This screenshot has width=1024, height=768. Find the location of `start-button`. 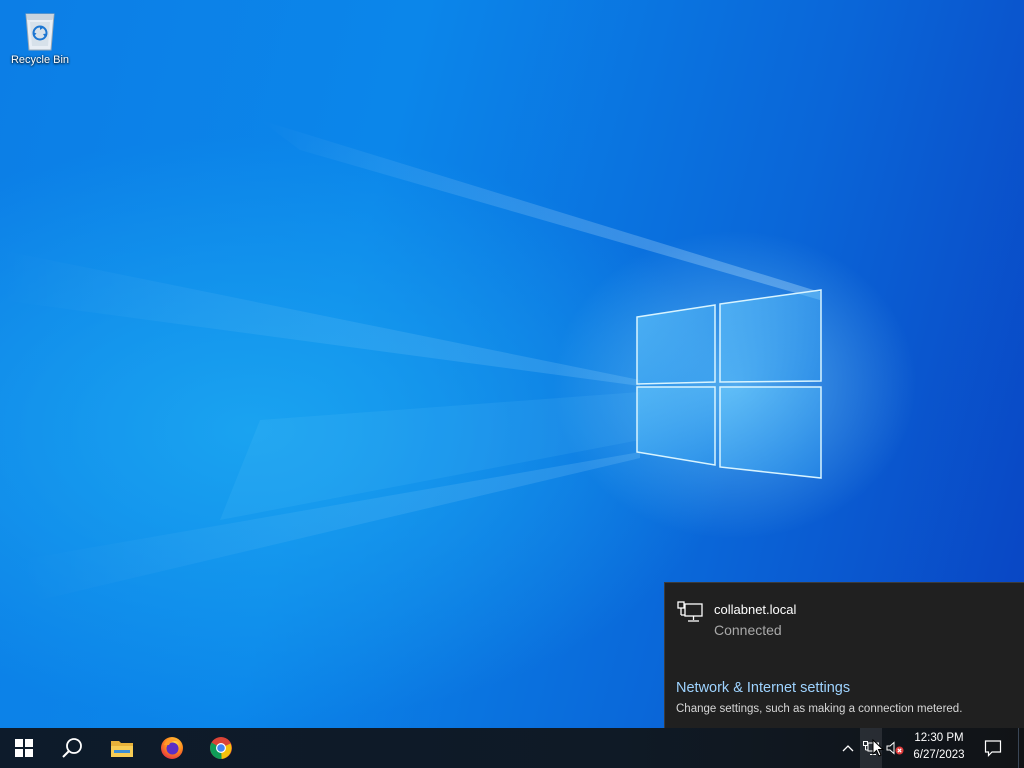

start-button is located at coordinates (24, 748).